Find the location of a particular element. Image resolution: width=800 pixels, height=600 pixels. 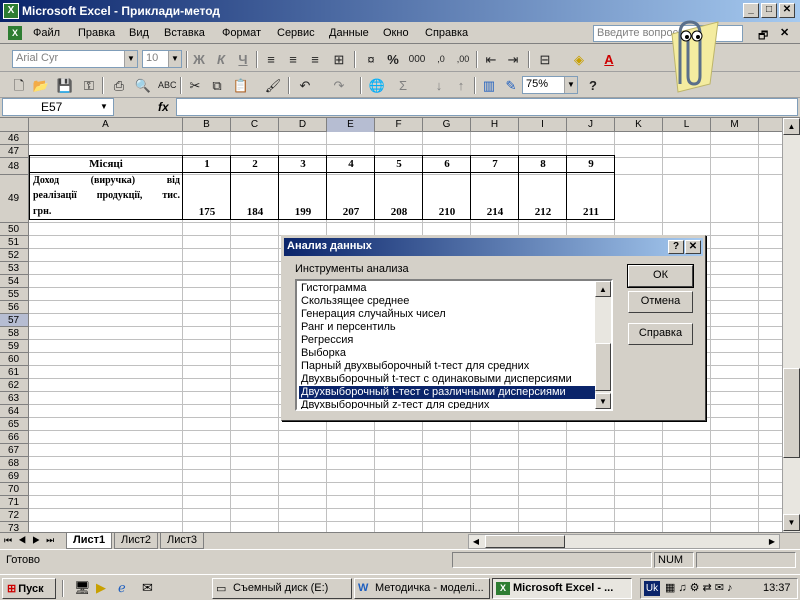

merge-center-icon: ⊞ is located at coordinates (339, 59).